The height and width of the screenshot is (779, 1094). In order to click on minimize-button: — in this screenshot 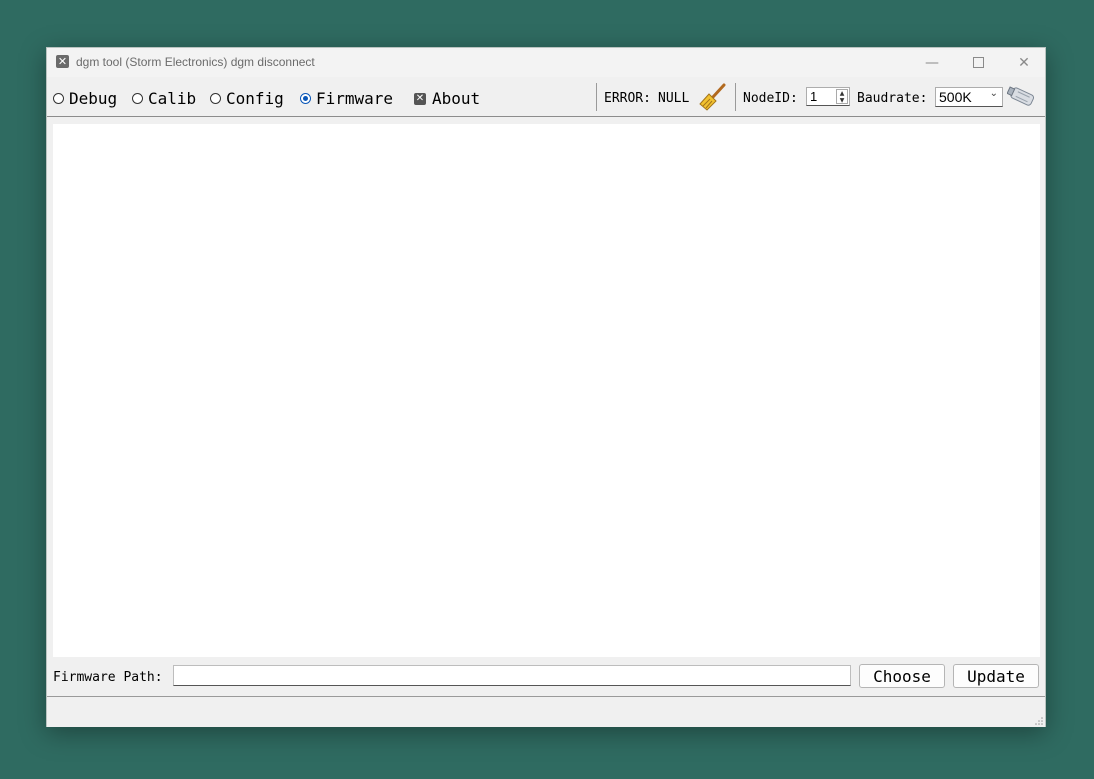, I will do `click(932, 62)`.